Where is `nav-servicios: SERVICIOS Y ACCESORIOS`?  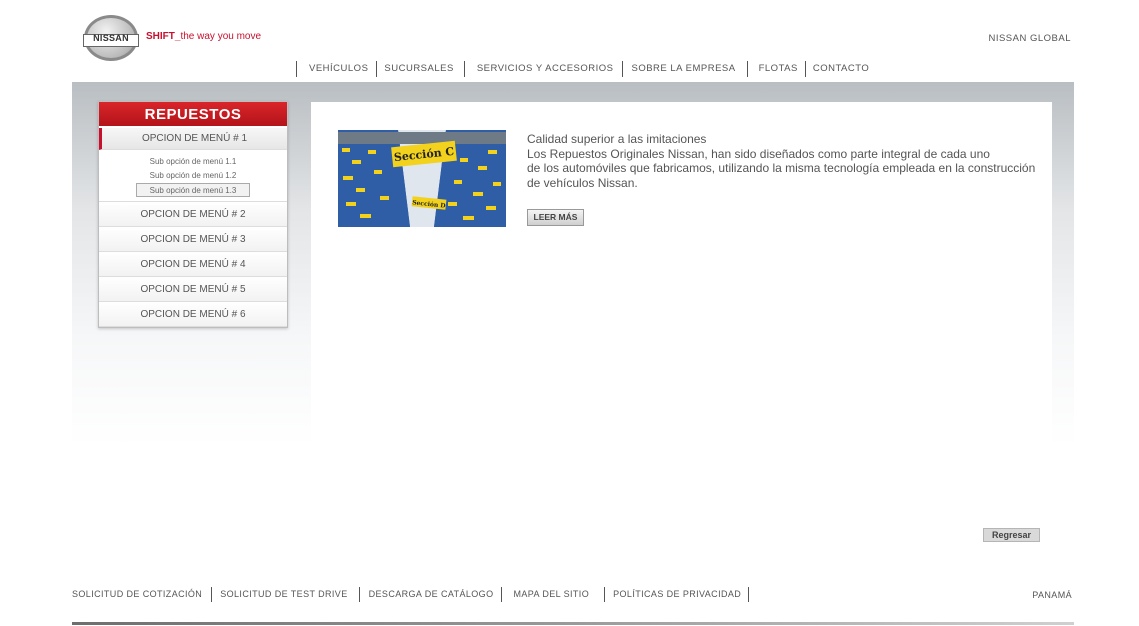
nav-servicios: SERVICIOS Y ACCESORIOS is located at coordinates (542, 69).